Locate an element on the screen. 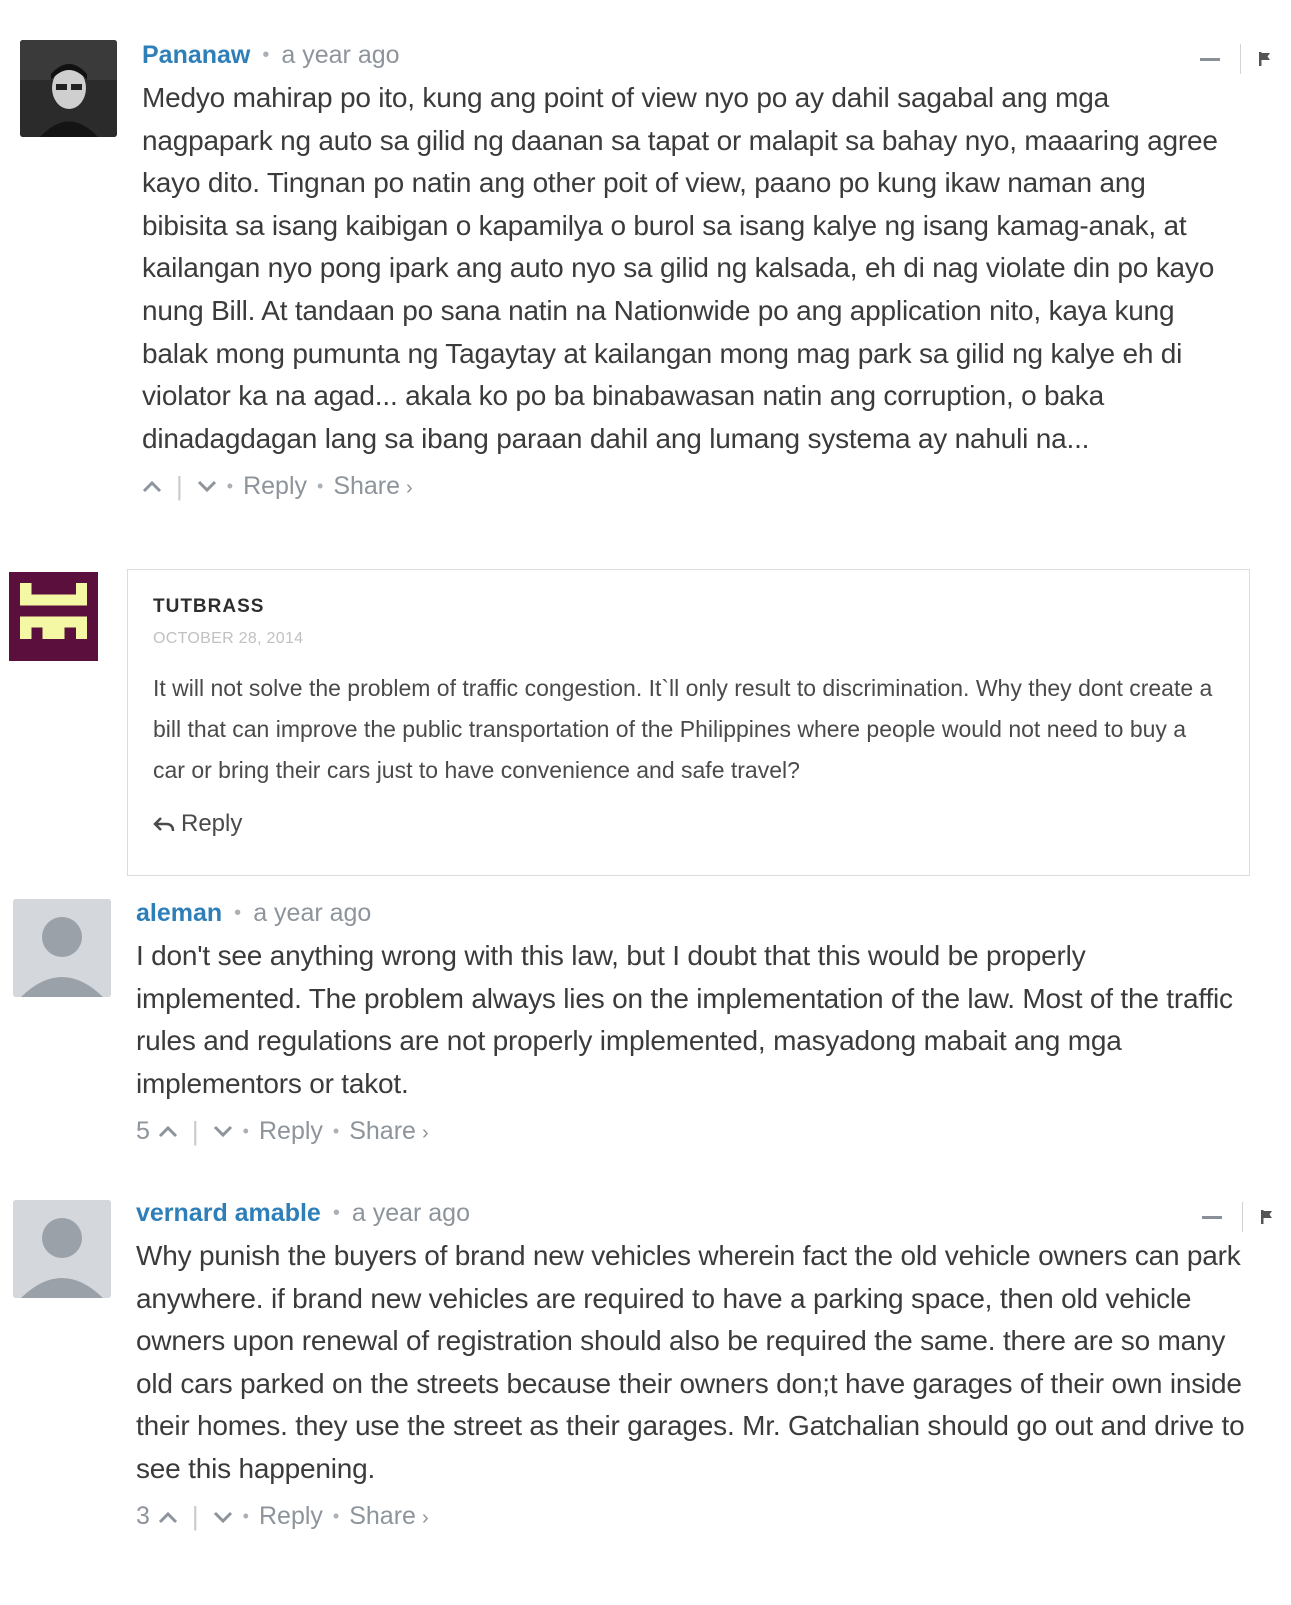 This screenshot has height=1605, width=1291. author-name: TUTBRASS is located at coordinates (208, 607).